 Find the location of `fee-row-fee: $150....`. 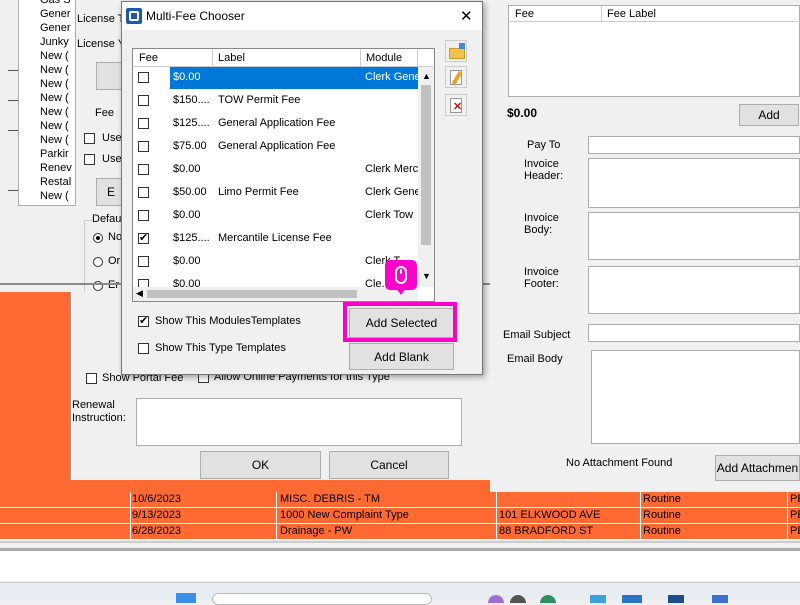

fee-row-fee: $150.... is located at coordinates (191, 100).